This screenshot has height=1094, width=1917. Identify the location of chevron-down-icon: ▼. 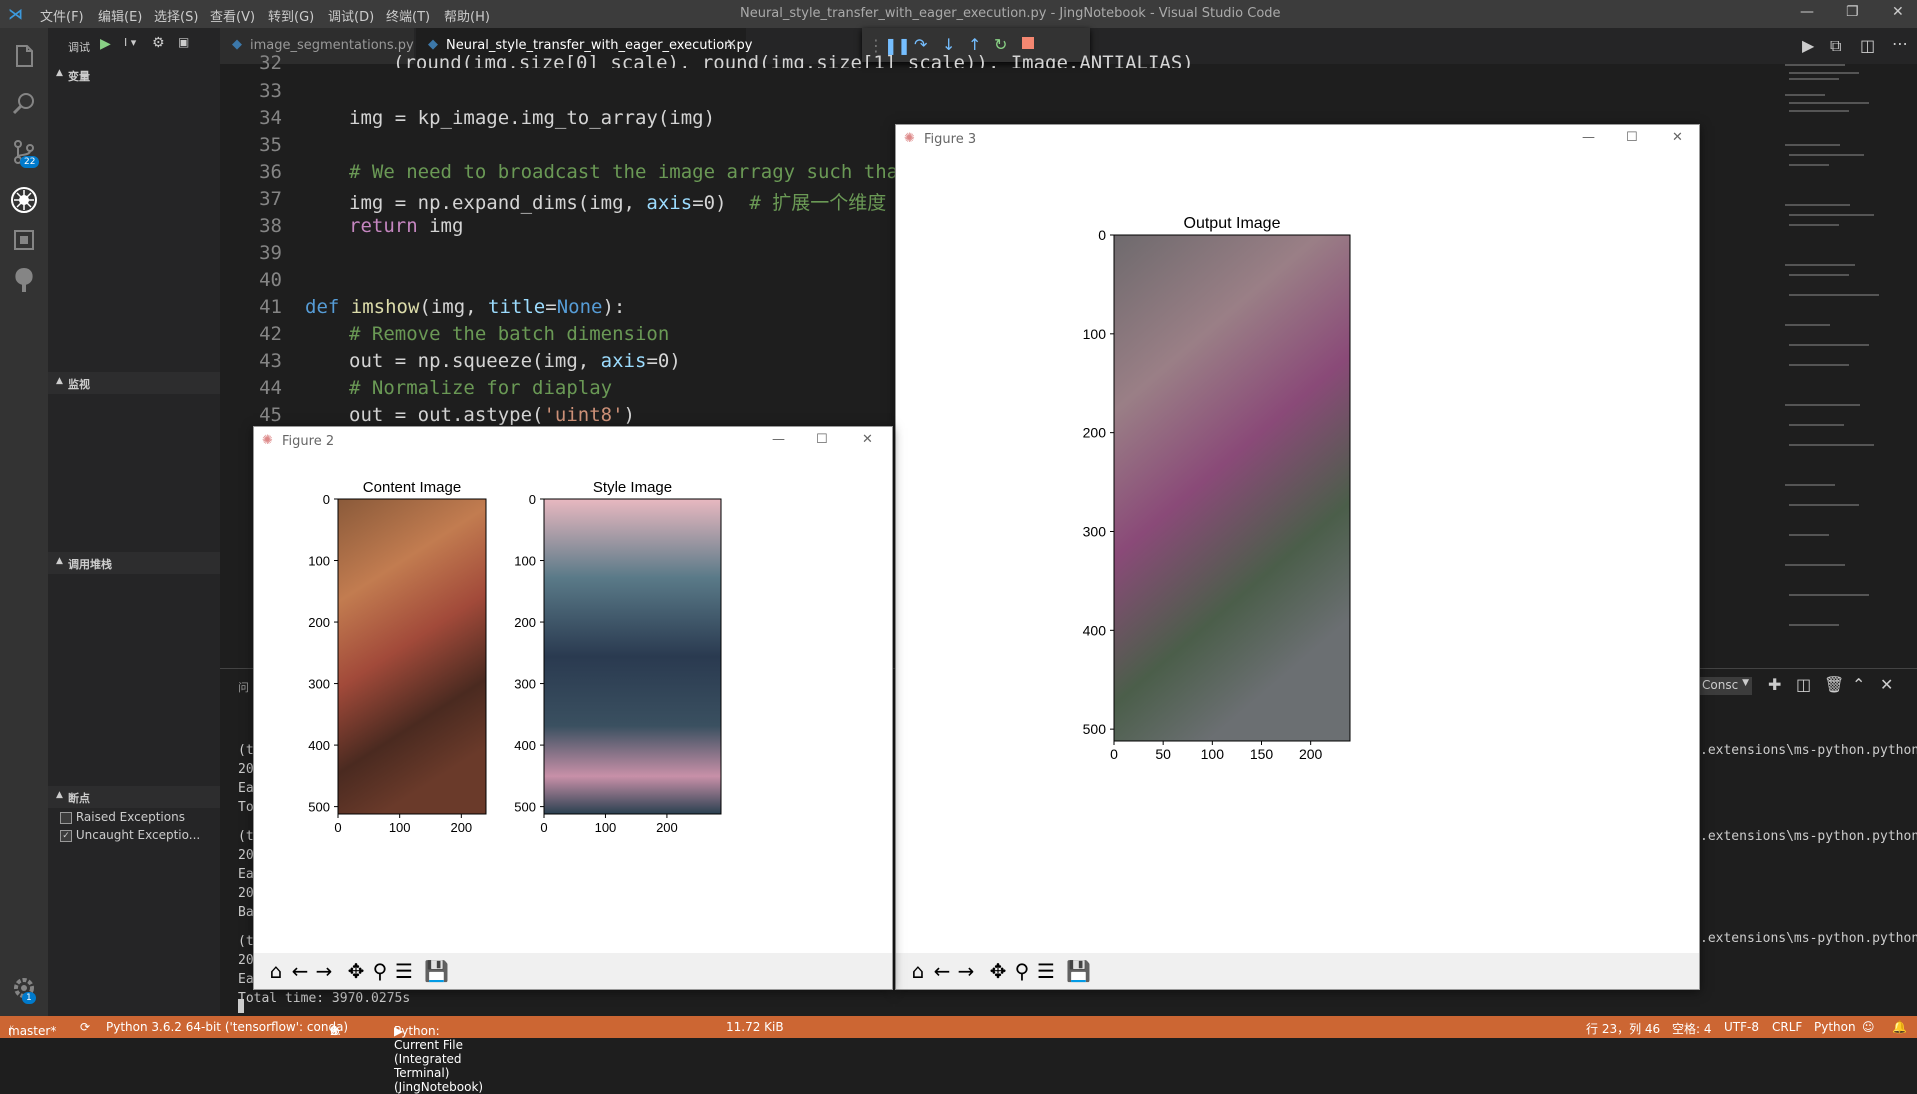
(1745, 683).